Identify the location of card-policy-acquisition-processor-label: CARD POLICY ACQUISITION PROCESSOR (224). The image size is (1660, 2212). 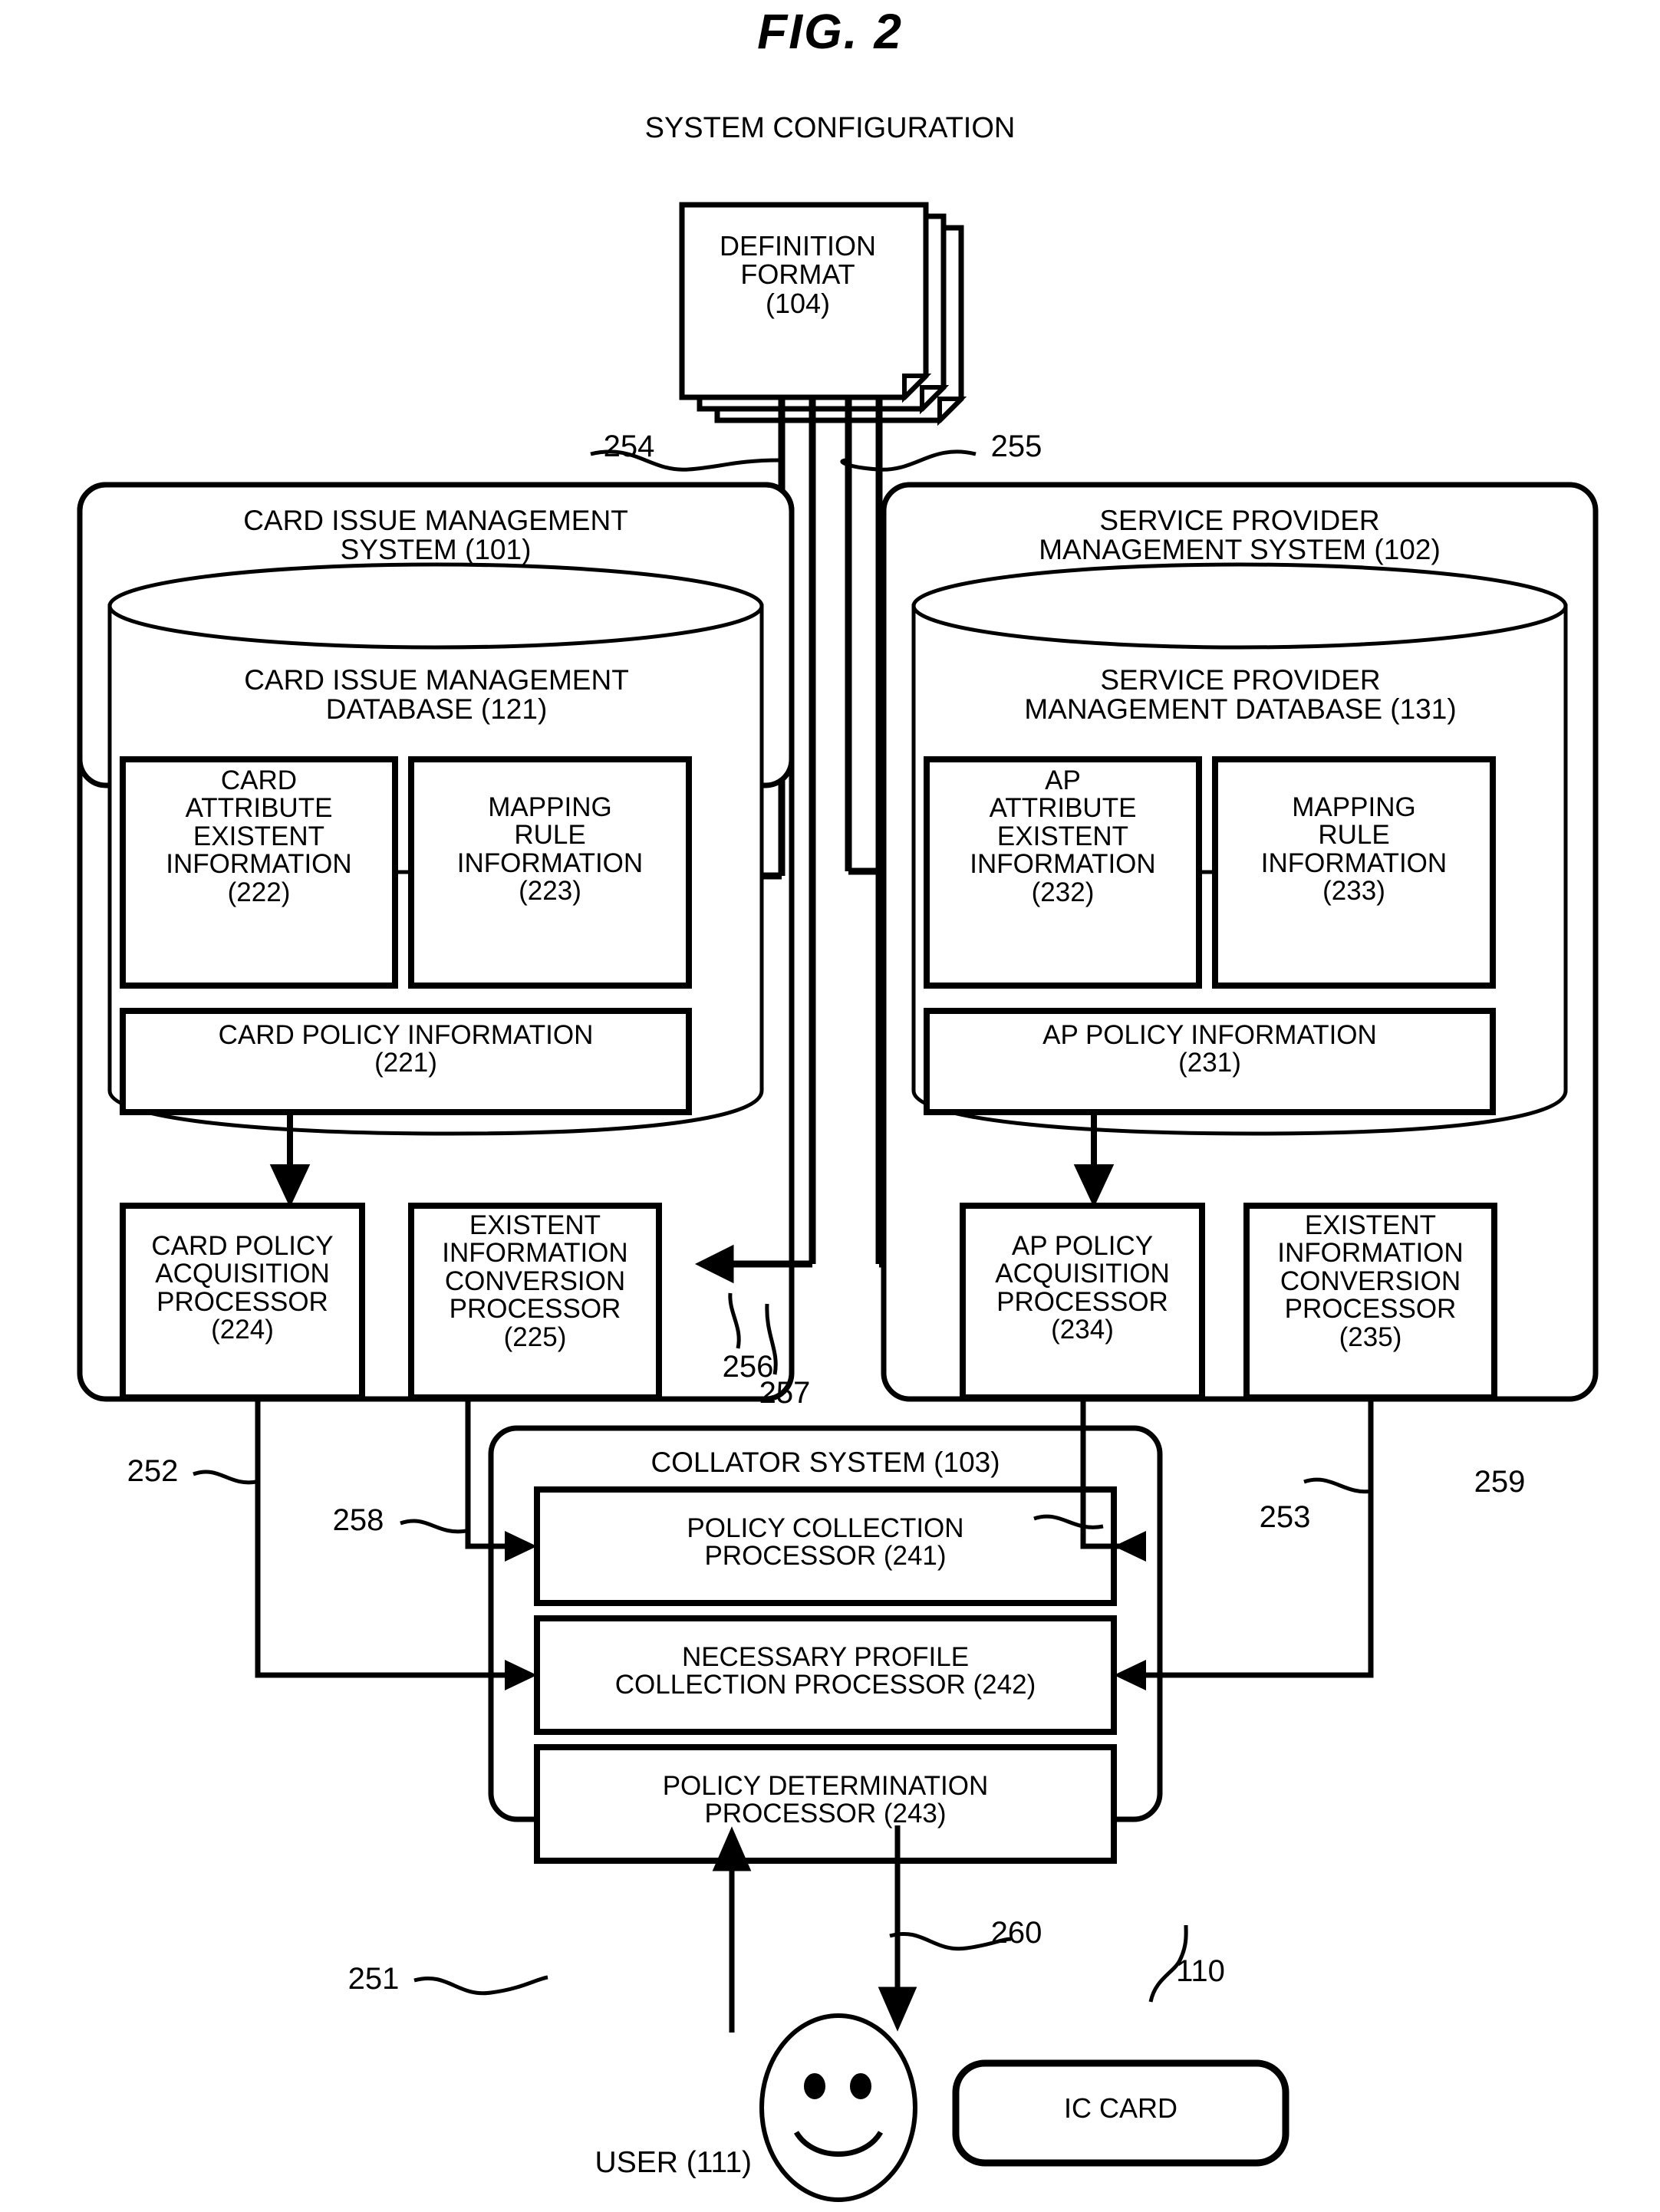
(243, 1288).